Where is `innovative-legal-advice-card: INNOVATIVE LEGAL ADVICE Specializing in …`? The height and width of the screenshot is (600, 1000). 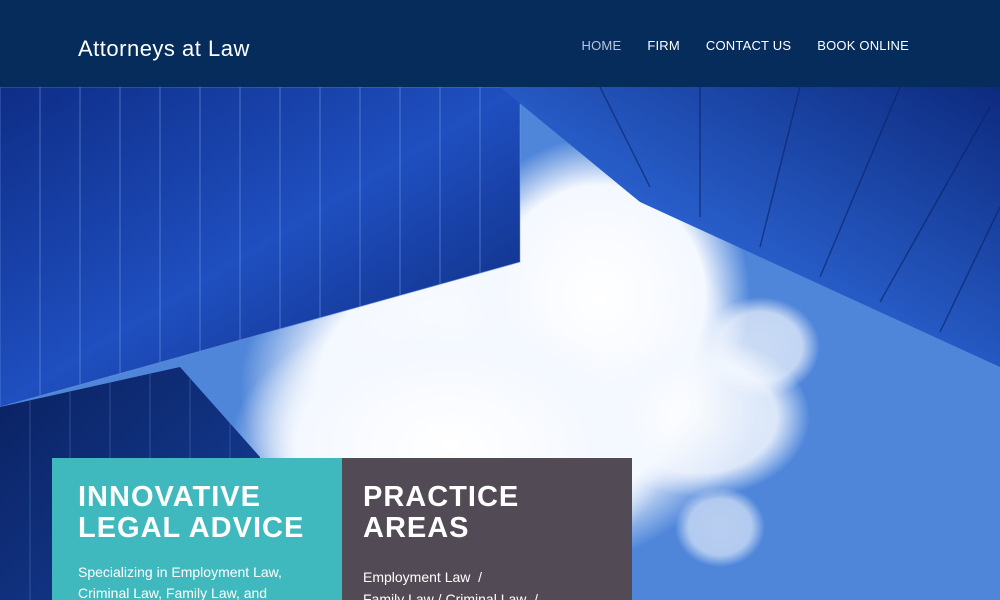
innovative-legal-advice-card: INNOVATIVE LEGAL ADVICE Specializing in … is located at coordinates (197, 529).